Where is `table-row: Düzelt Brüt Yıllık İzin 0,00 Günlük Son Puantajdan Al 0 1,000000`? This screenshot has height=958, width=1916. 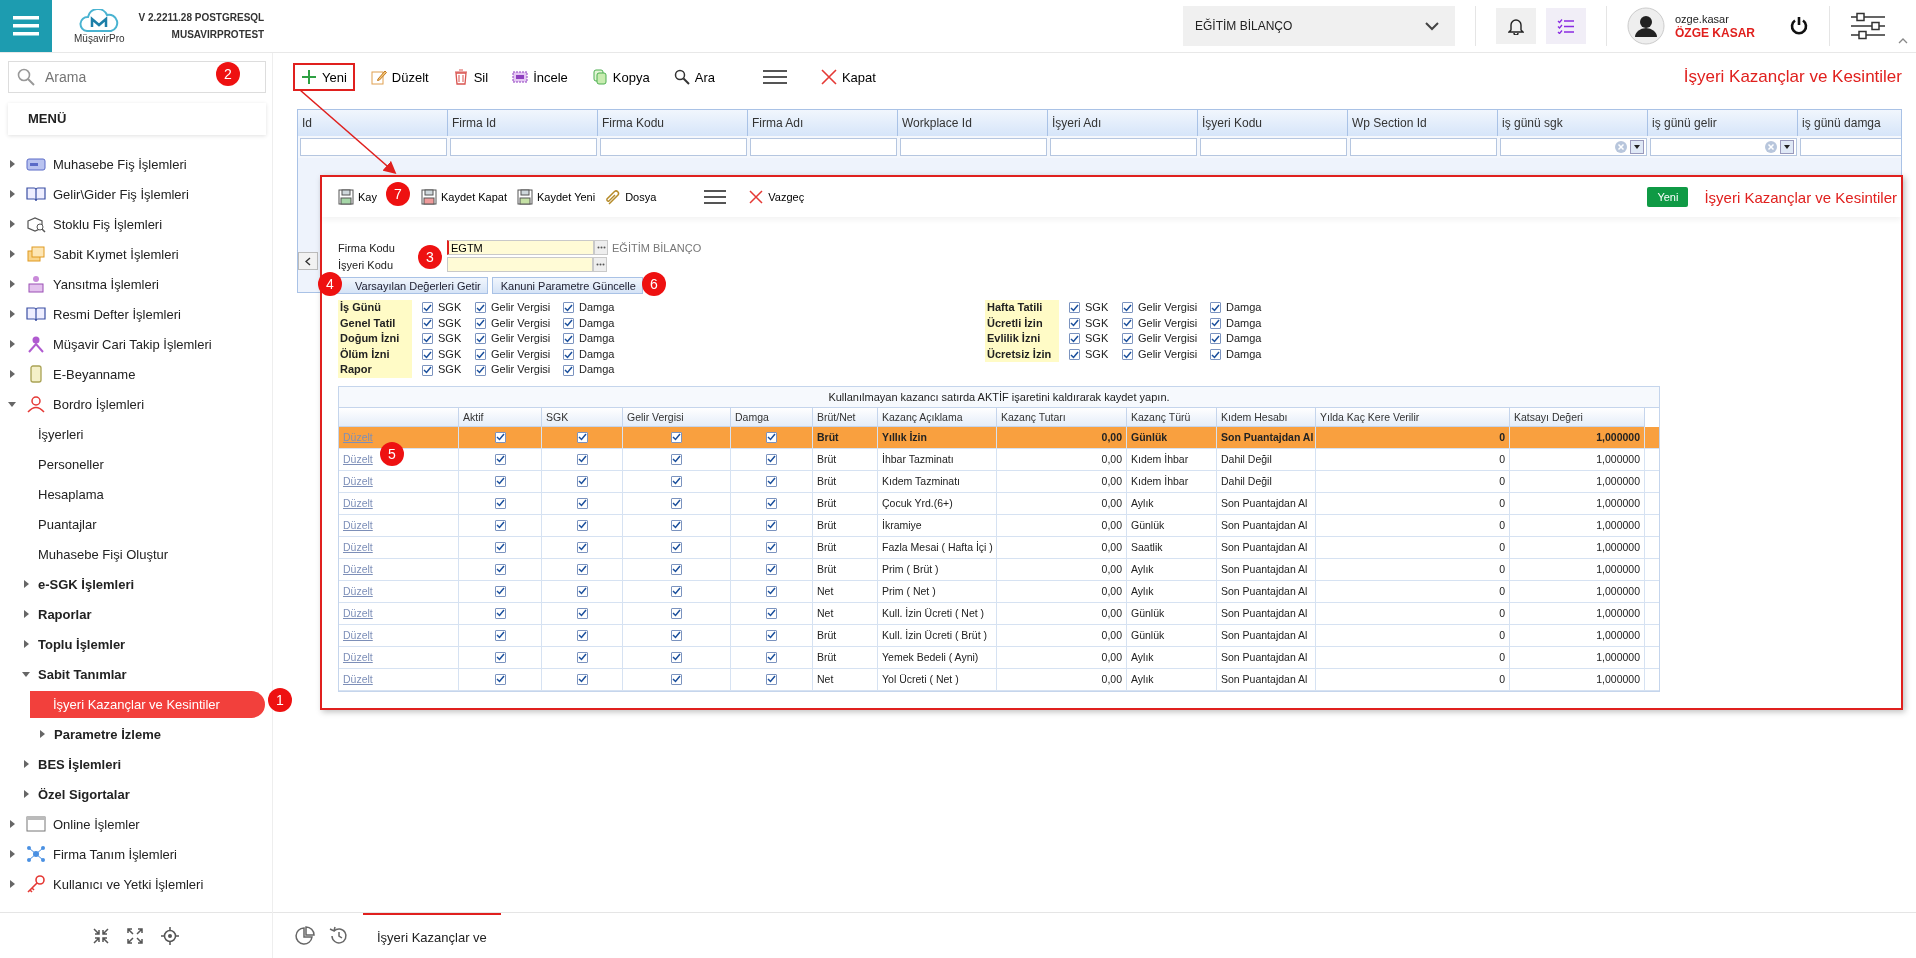
table-row: Düzelt Brüt Yıllık İzin 0,00 Günlük Son Puantajdan Al 0 1,000000 is located at coordinates (999, 437).